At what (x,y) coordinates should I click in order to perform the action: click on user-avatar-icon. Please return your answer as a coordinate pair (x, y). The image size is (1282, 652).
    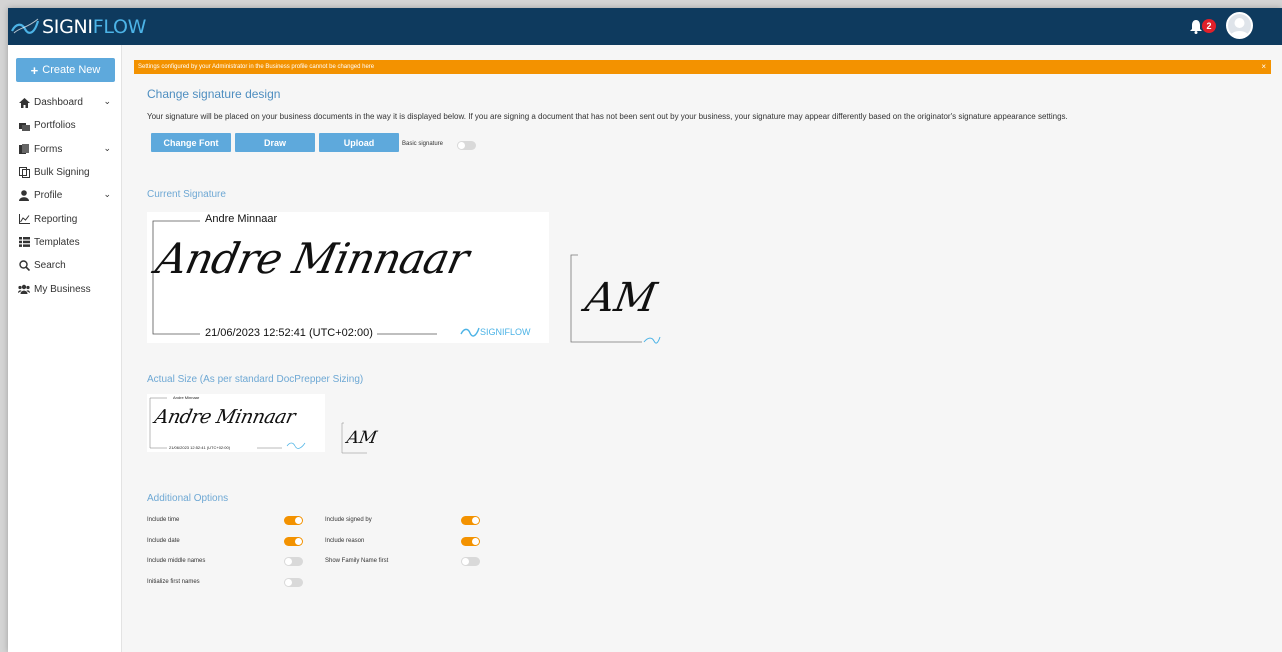
    Looking at the image, I should click on (1239, 27).